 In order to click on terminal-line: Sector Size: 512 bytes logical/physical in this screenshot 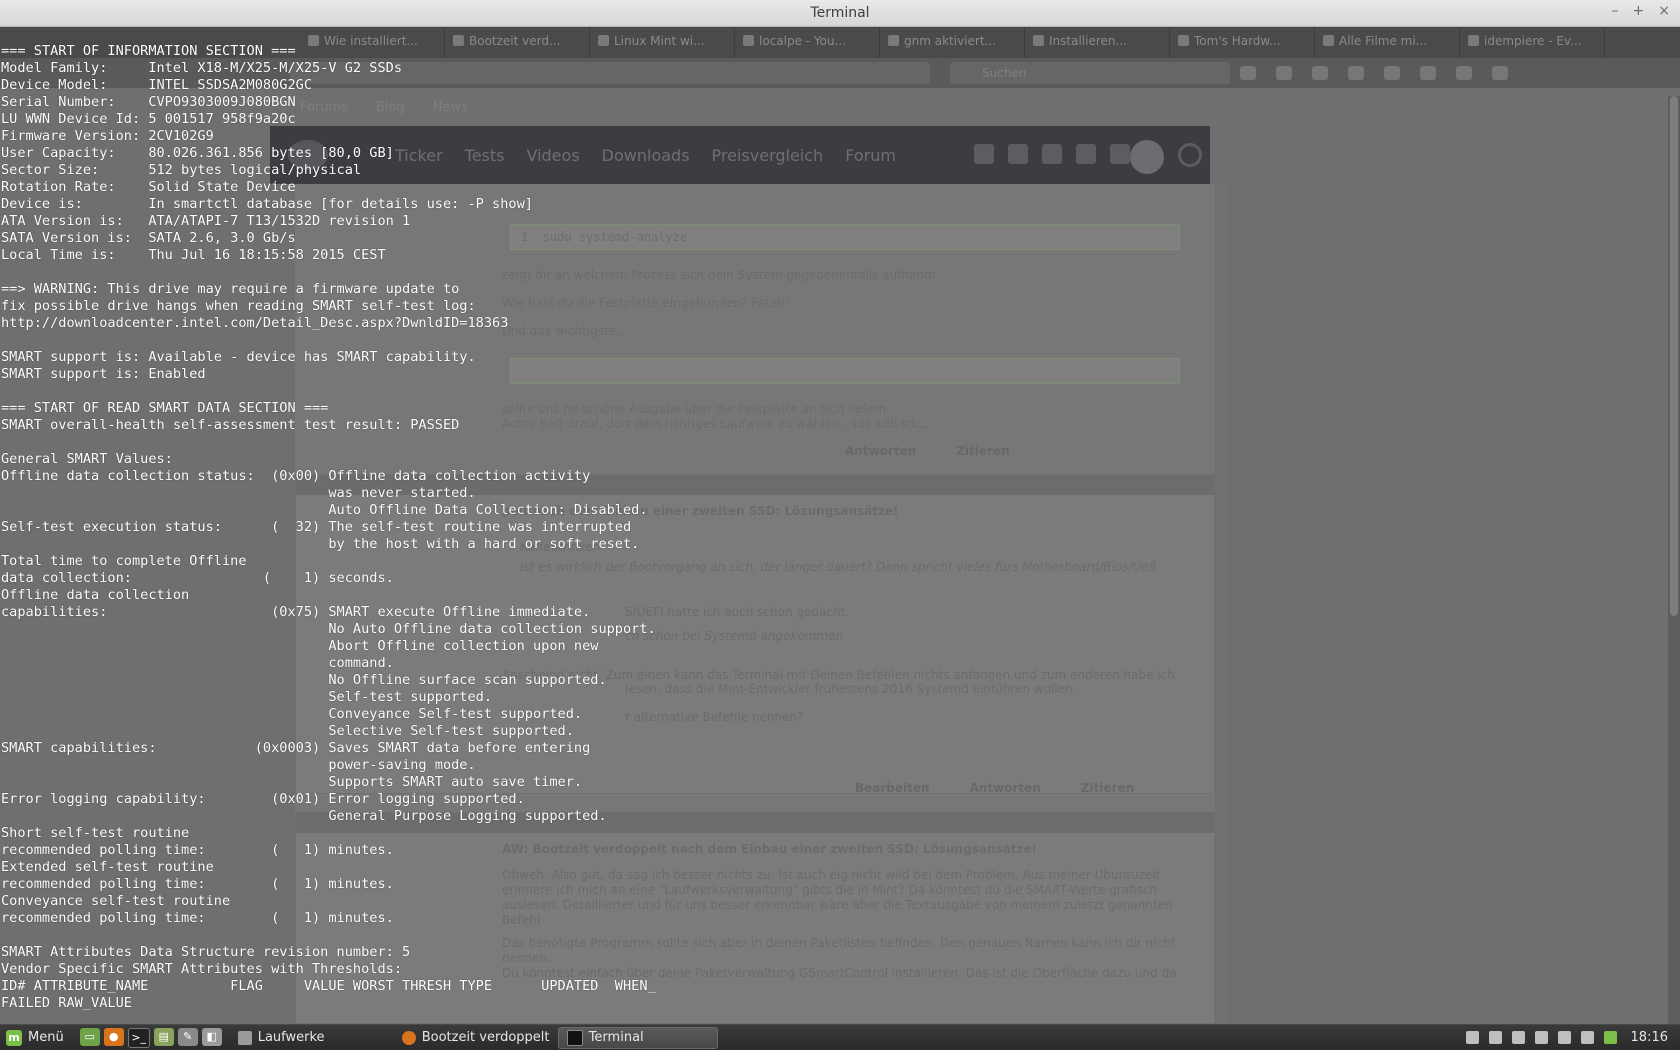, I will do `click(181, 170)`.